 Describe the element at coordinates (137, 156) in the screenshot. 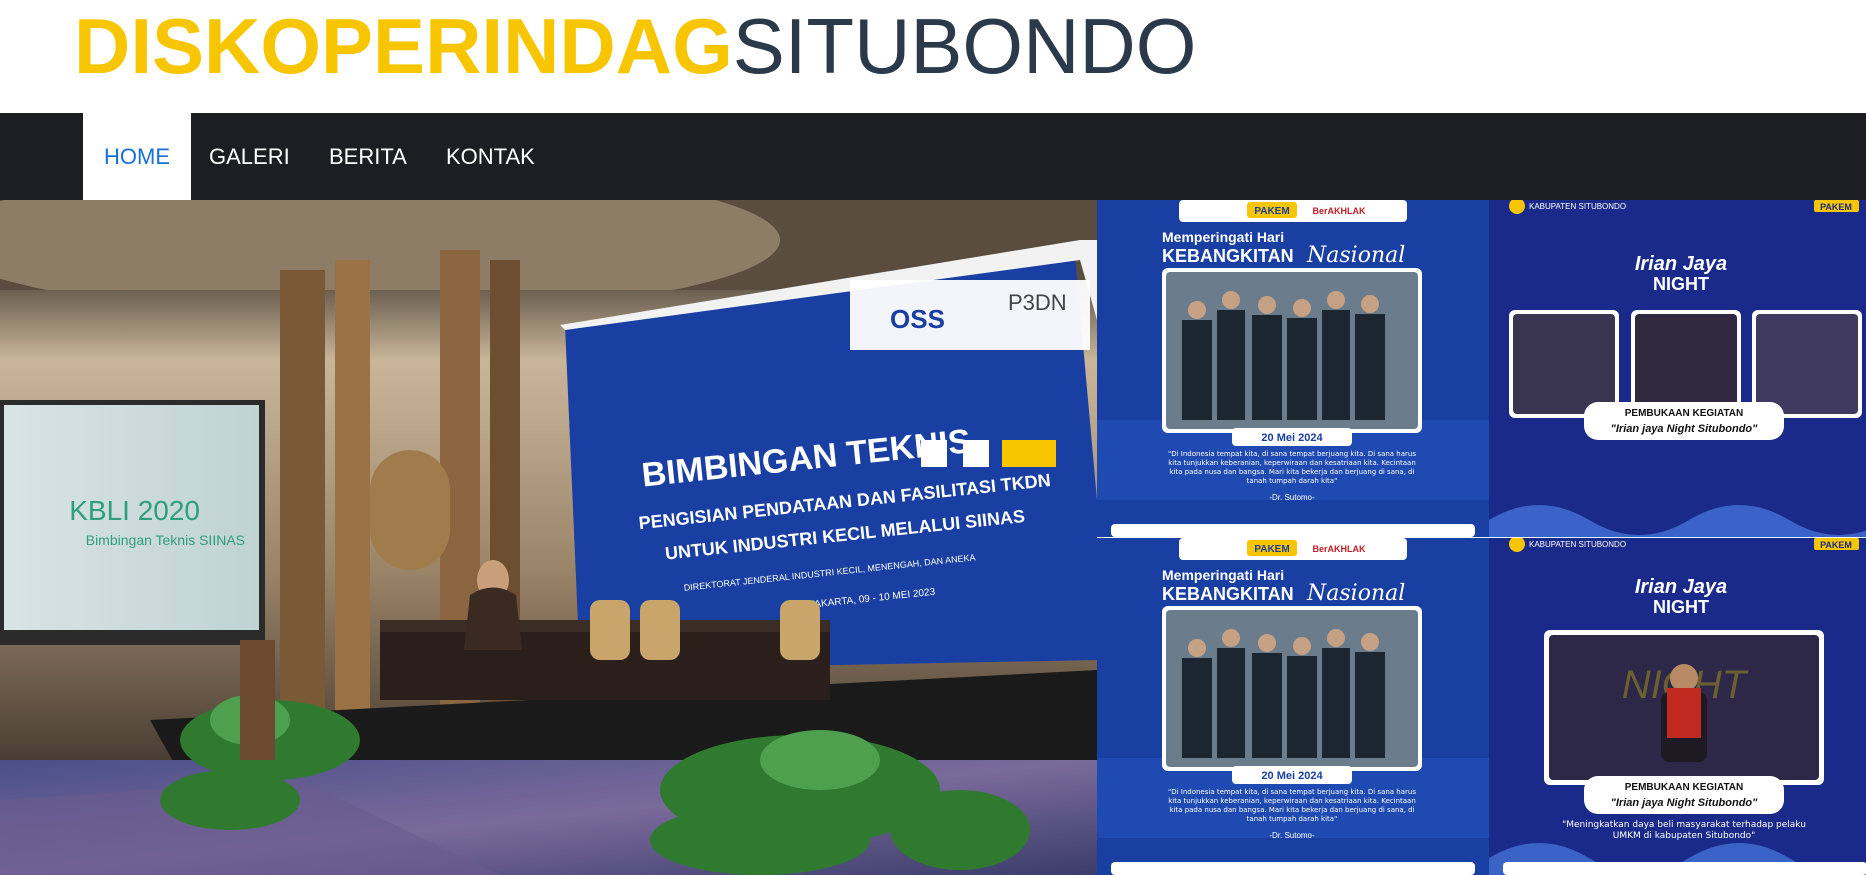

I see `nav-home: HOME` at that location.